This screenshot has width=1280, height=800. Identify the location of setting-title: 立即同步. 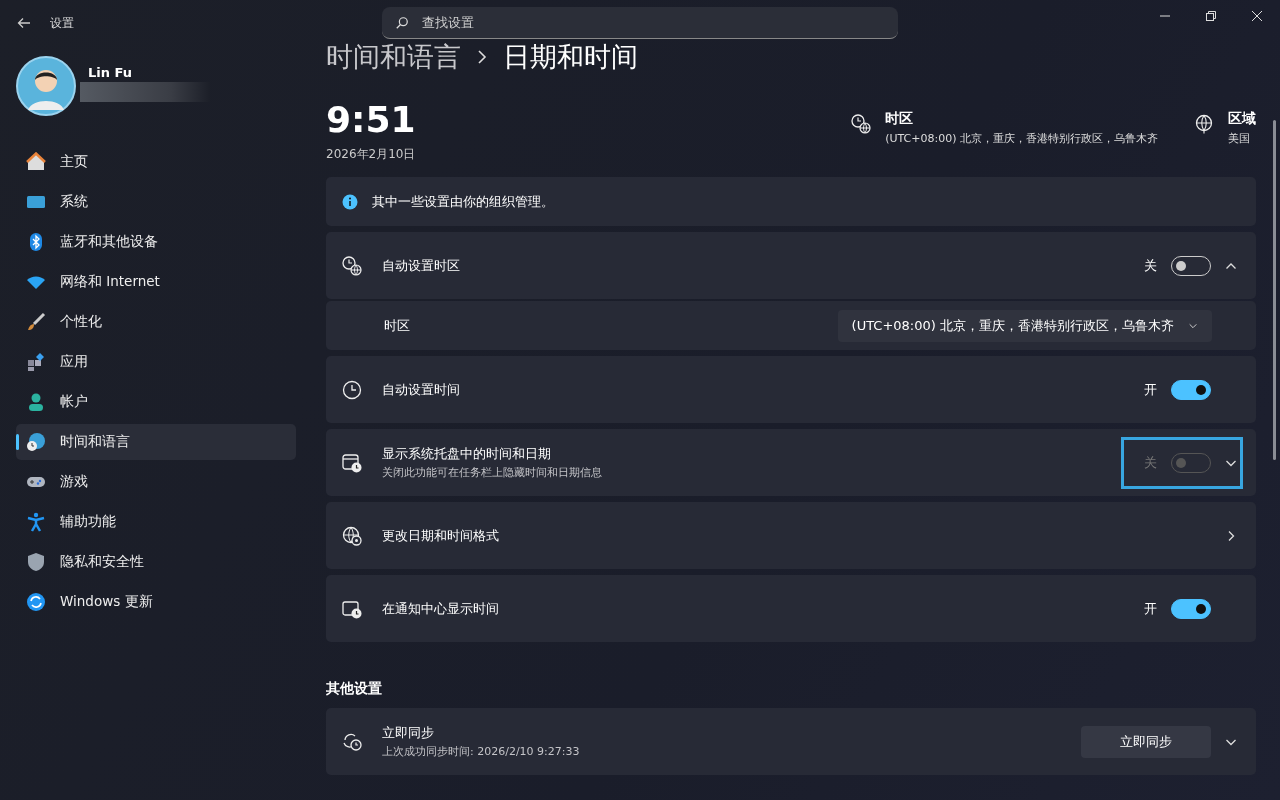
(408, 733).